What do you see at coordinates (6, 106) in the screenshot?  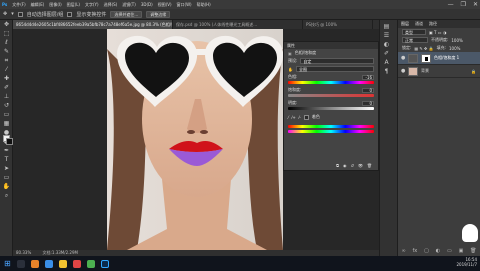 I see `history-brush-icon: ↺` at bounding box center [6, 106].